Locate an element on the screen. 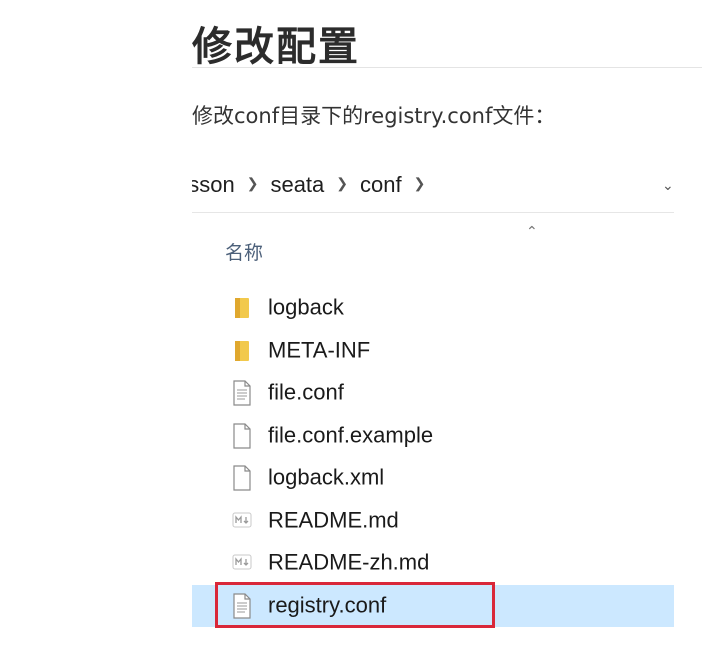 The height and width of the screenshot is (664, 724). file-row-readme-zh-md: README-zh.md is located at coordinates (433, 563).